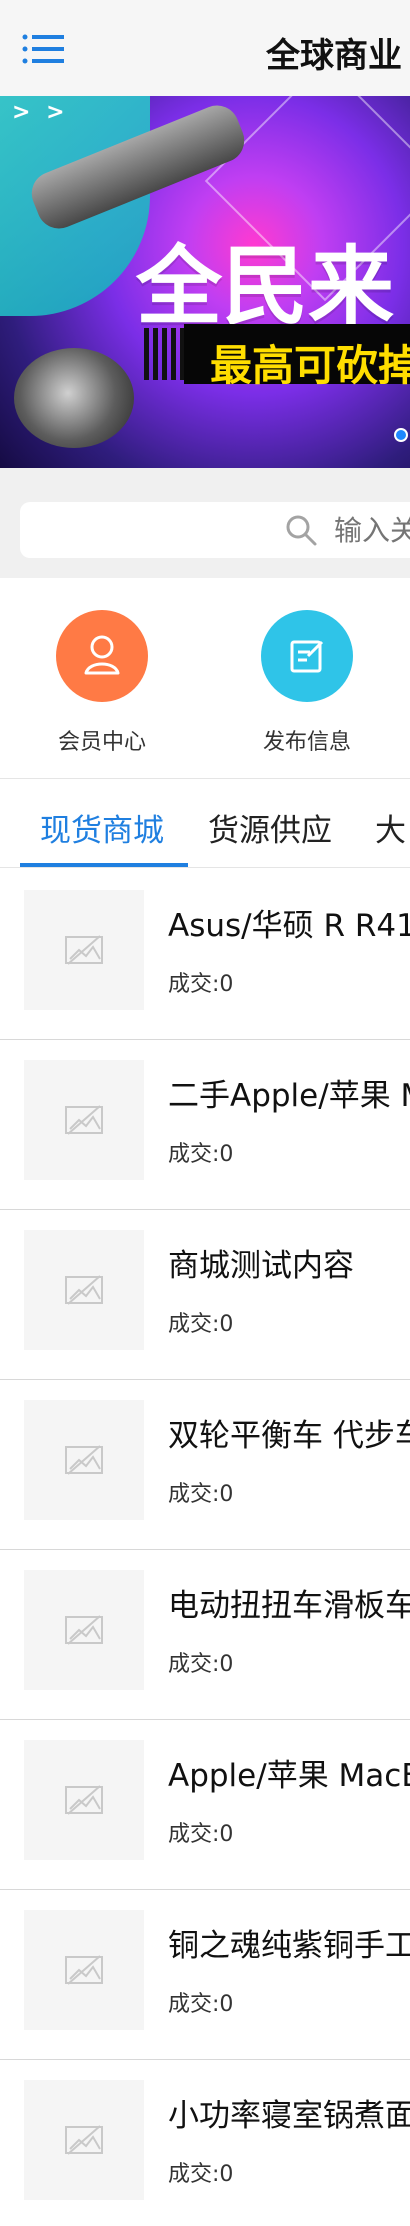  I want to click on vacuum-image, so click(74, 398).